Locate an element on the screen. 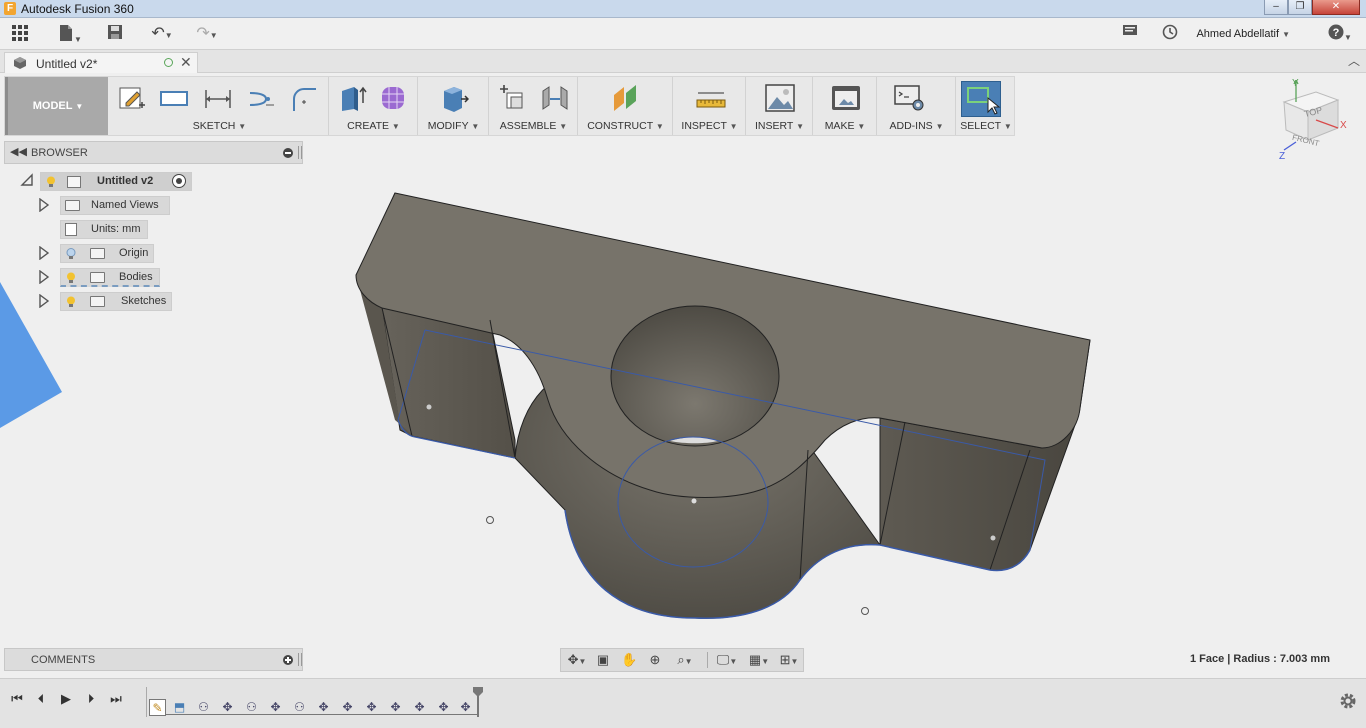 This screenshot has width=1366, height=728. activate-component-icon is located at coordinates (179, 181).